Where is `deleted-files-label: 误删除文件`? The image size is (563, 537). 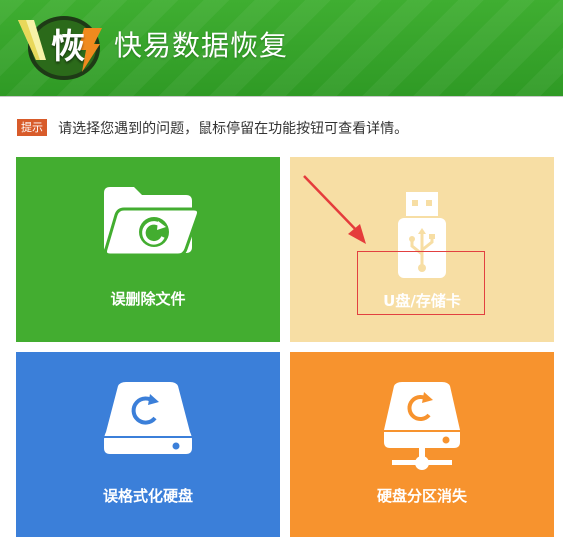
deleted-files-label: 误删除文件 is located at coordinates (148, 299).